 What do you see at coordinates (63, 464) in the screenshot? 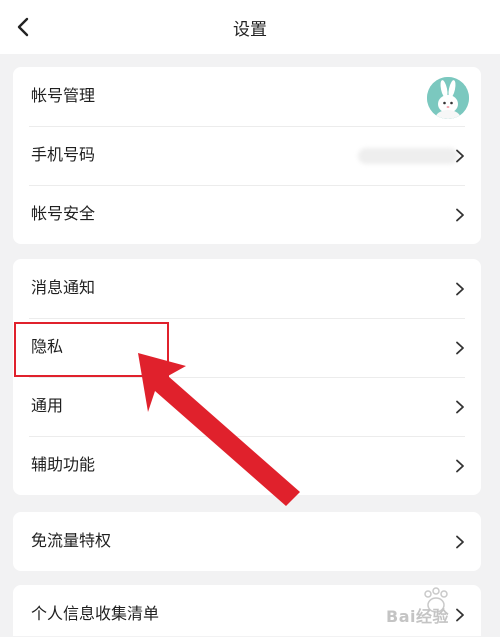
I see `row-label: 辅助功能` at bounding box center [63, 464].